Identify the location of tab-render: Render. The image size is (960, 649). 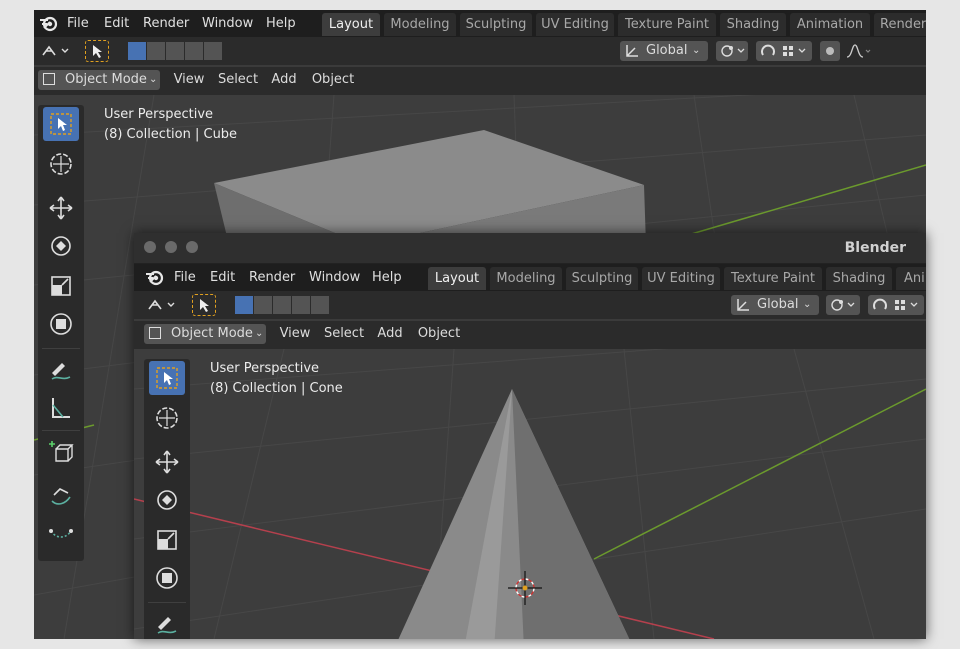
(900, 24).